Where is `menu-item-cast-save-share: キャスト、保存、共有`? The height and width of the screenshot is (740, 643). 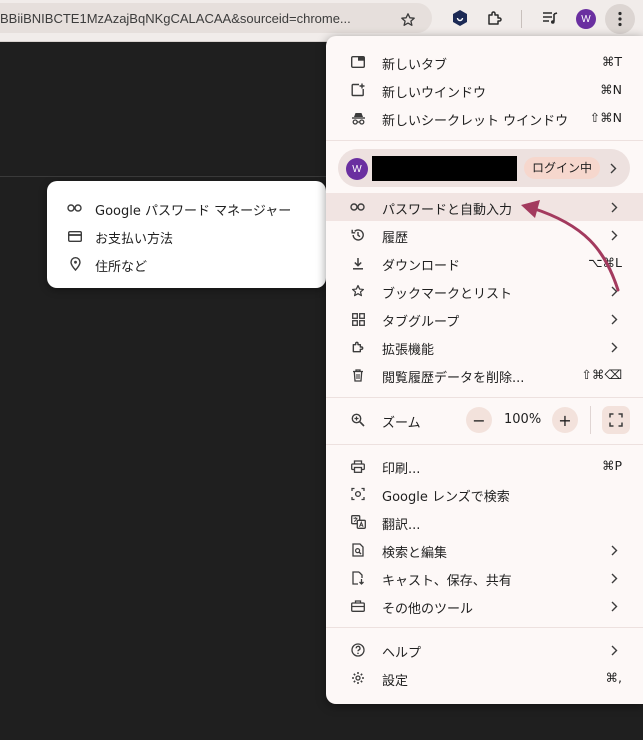 menu-item-cast-save-share: キャスト、保存、共有 is located at coordinates (484, 578).